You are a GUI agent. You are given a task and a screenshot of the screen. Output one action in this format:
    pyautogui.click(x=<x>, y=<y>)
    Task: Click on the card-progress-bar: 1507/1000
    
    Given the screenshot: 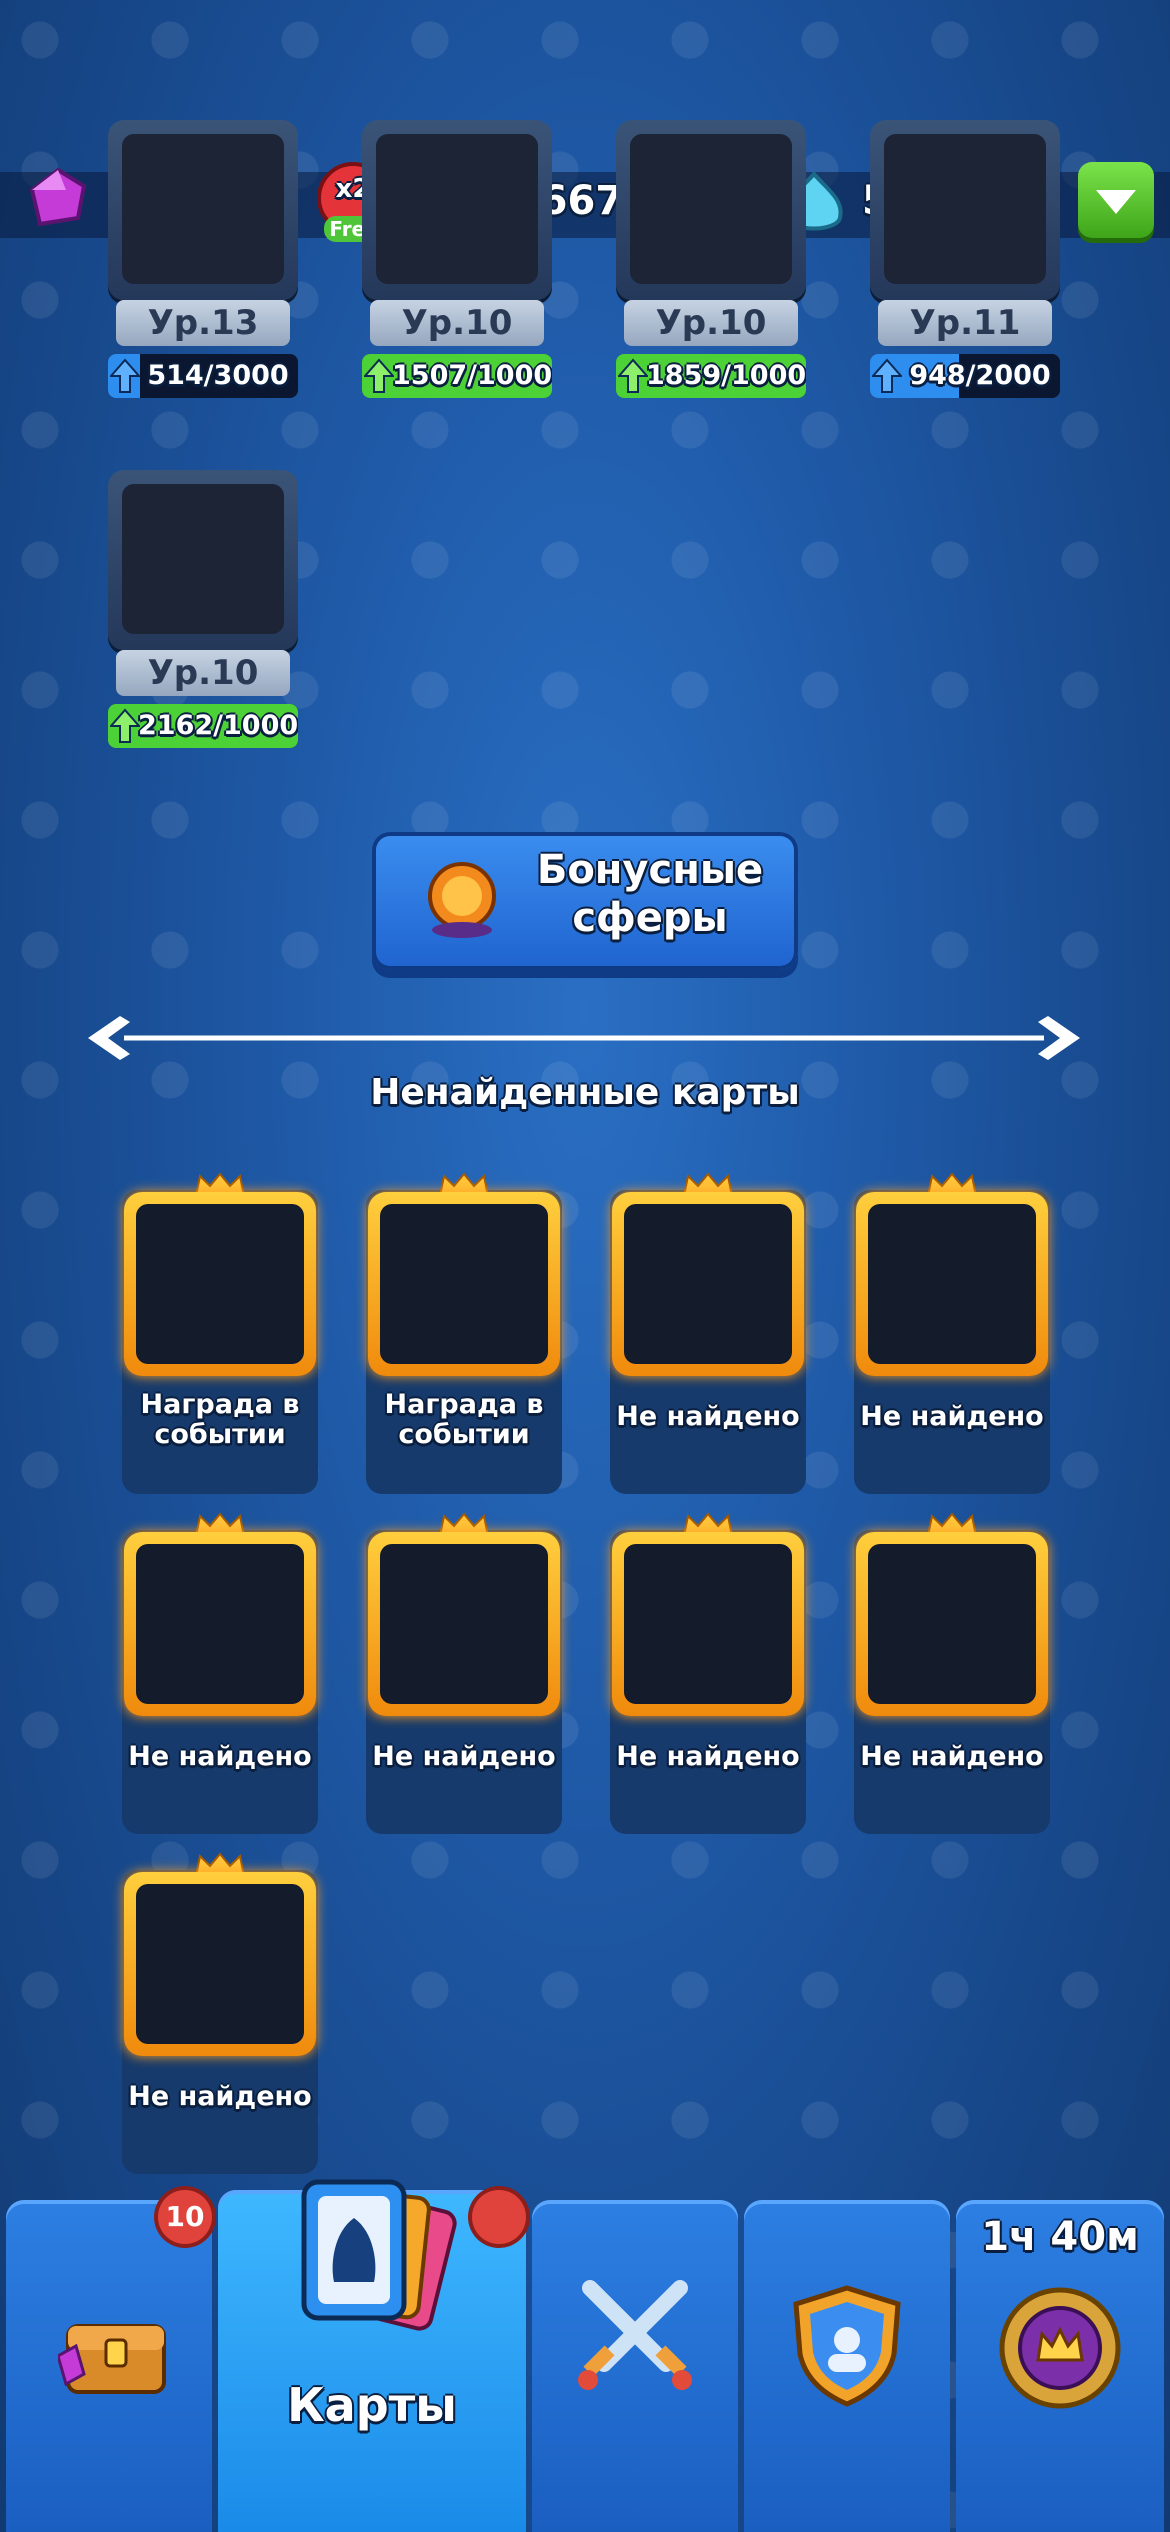 What is the action you would take?
    pyautogui.click(x=457, y=376)
    